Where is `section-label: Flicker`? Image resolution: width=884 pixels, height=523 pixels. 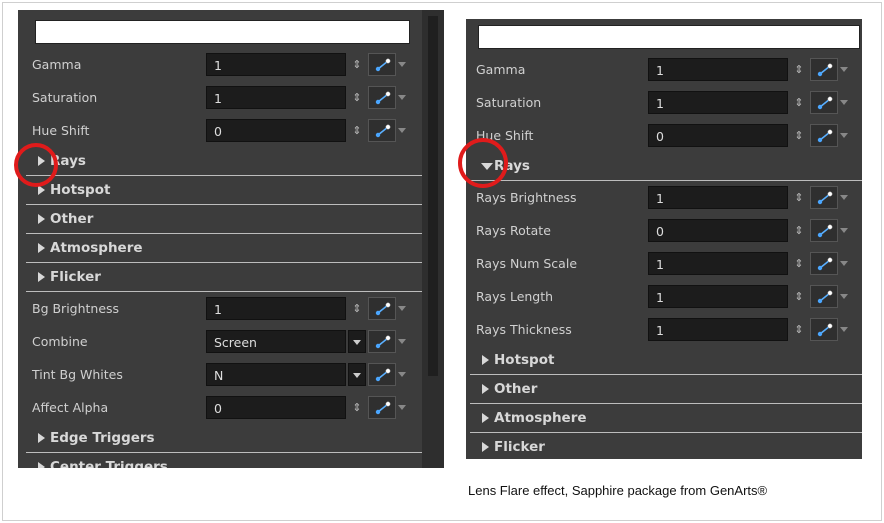
section-label: Flicker is located at coordinates (75, 277).